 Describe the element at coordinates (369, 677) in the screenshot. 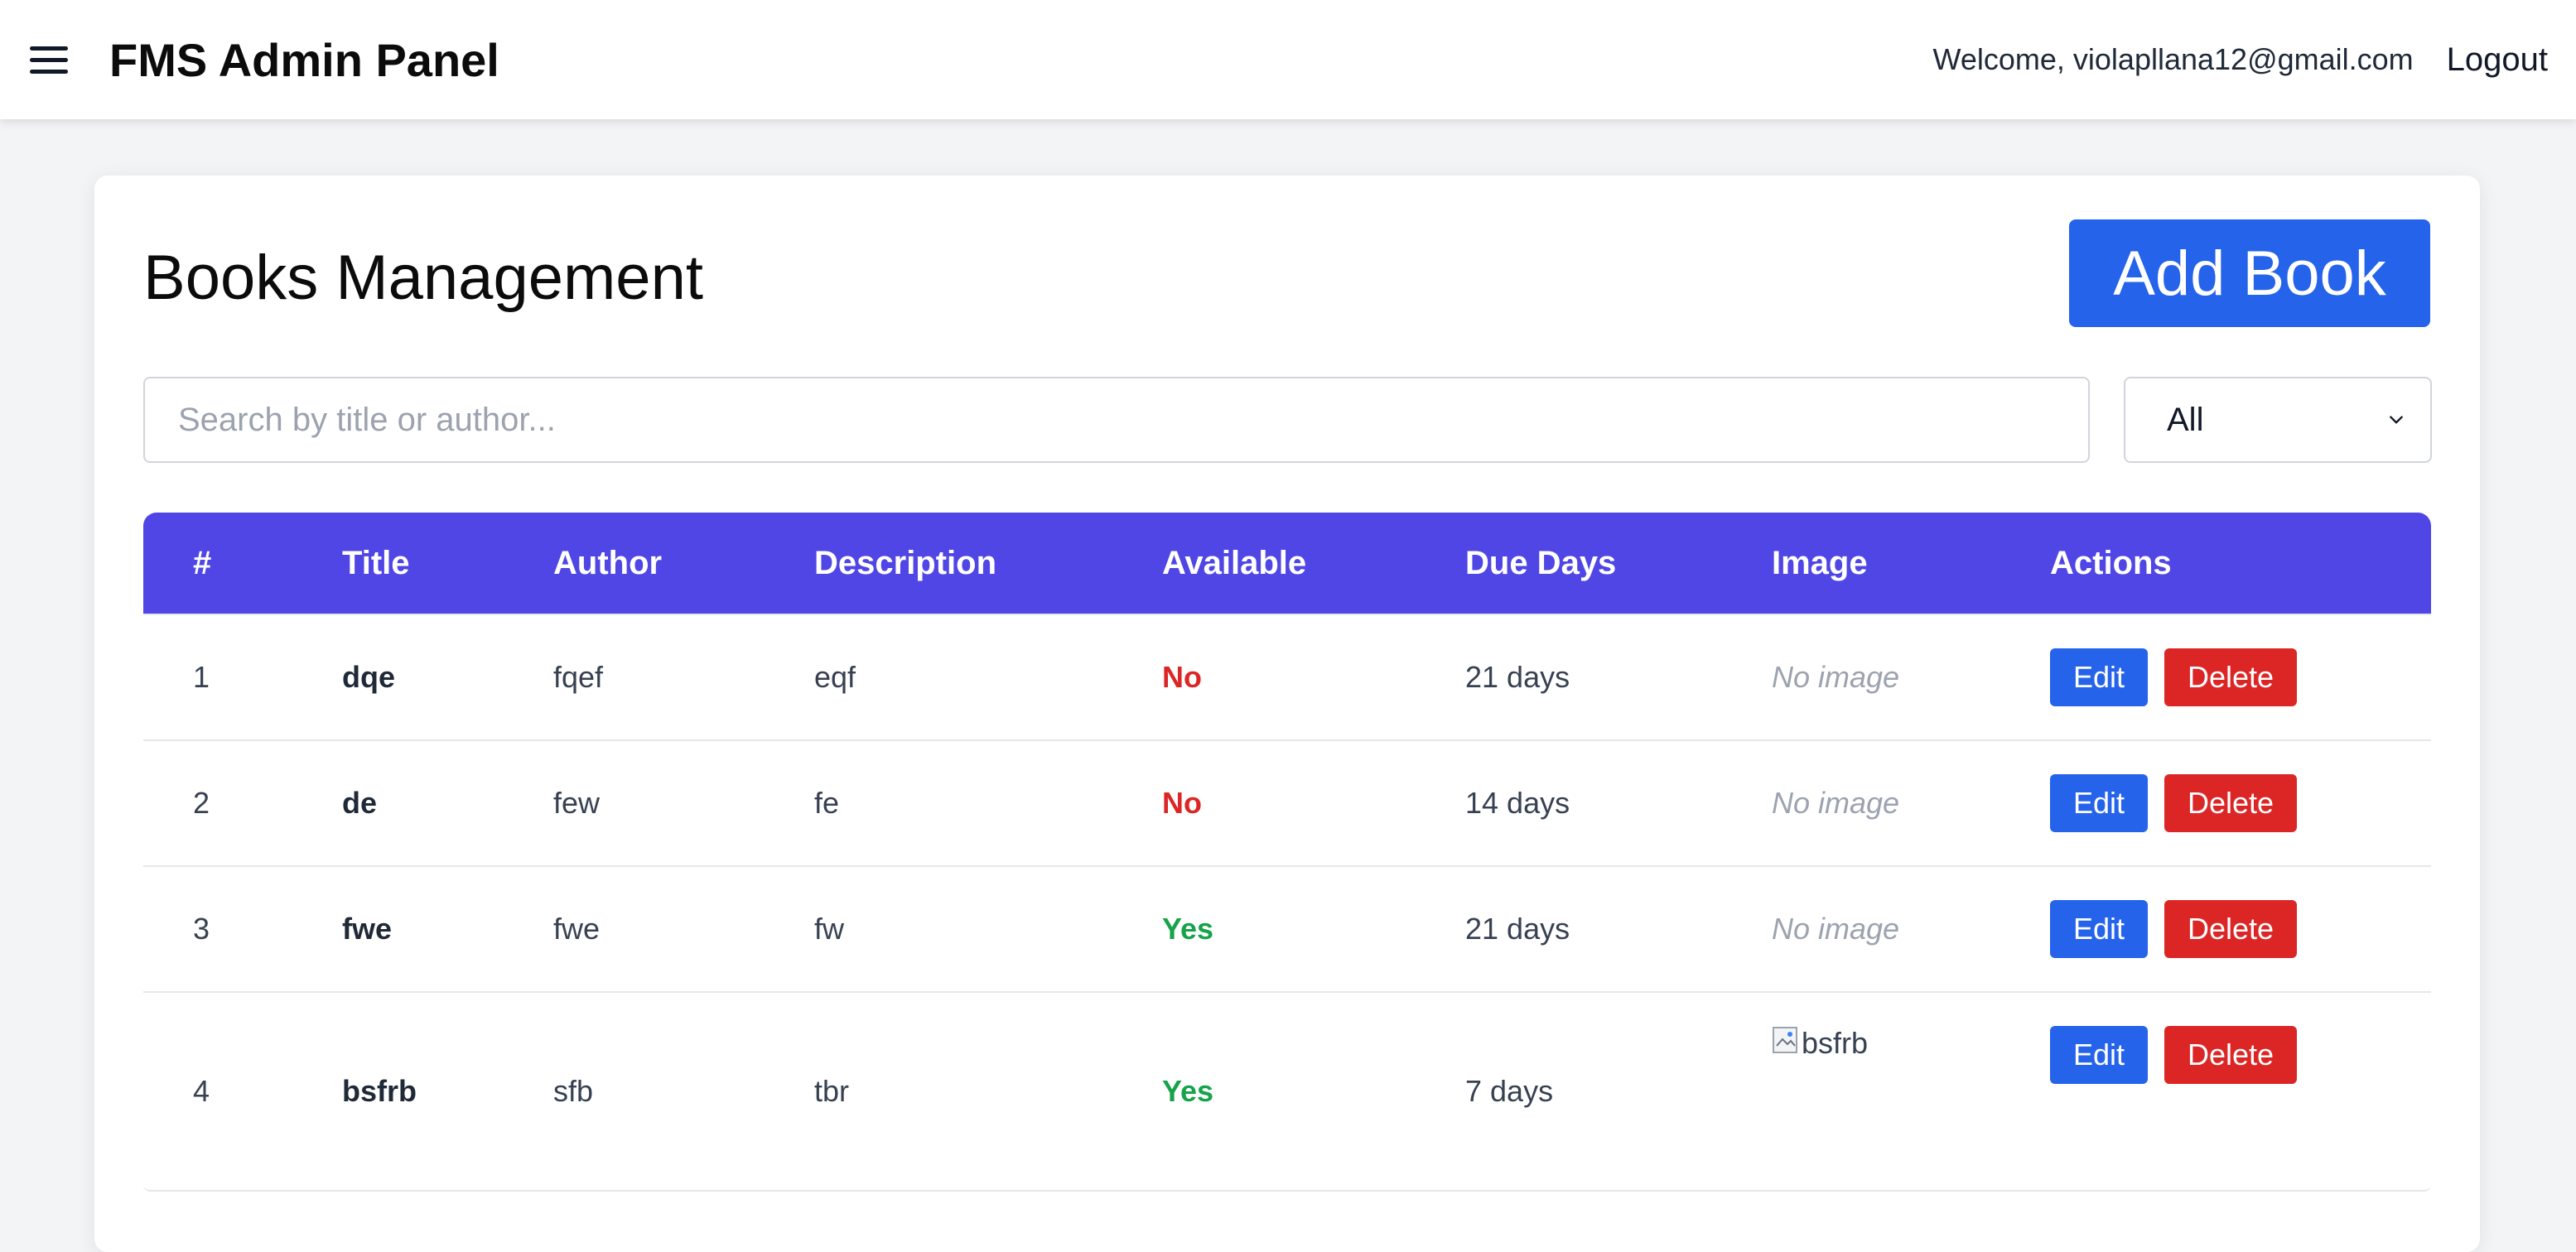

I see `row-title: dqe` at that location.